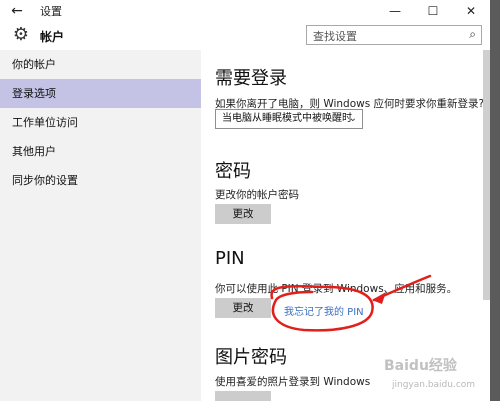 The image size is (500, 401). I want to click on forgot-pin-link: 我忘记了我的 PIN, so click(324, 310).